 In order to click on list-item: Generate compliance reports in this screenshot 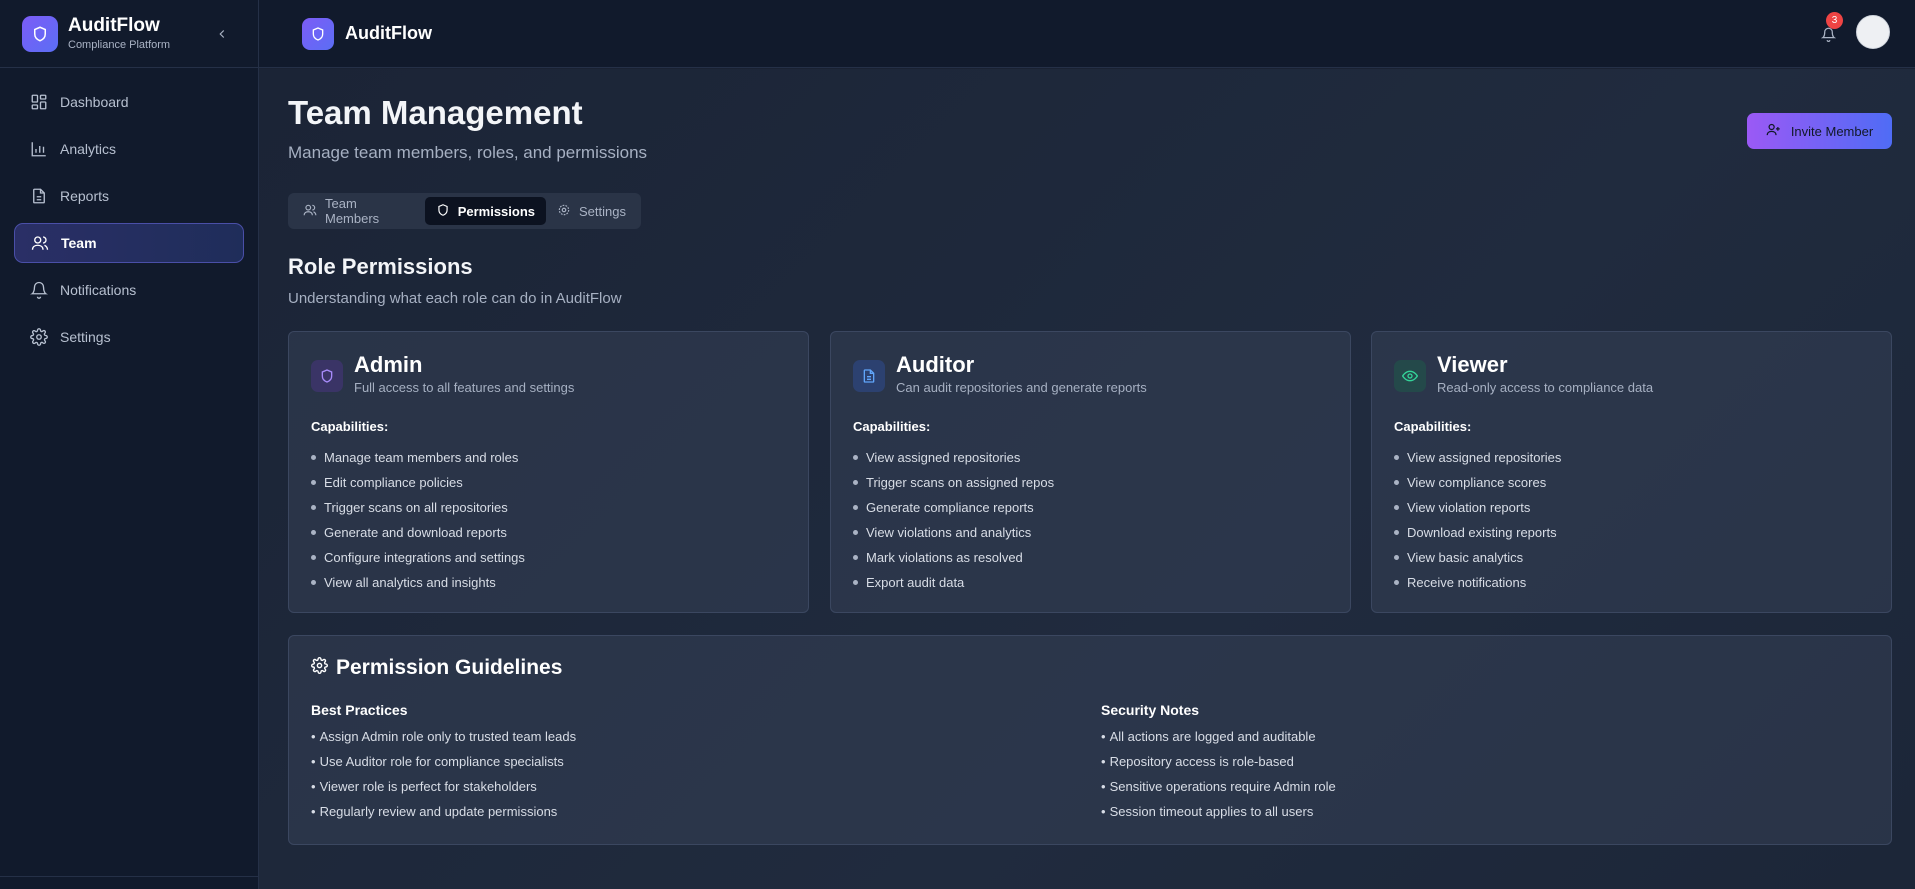, I will do `click(953, 507)`.